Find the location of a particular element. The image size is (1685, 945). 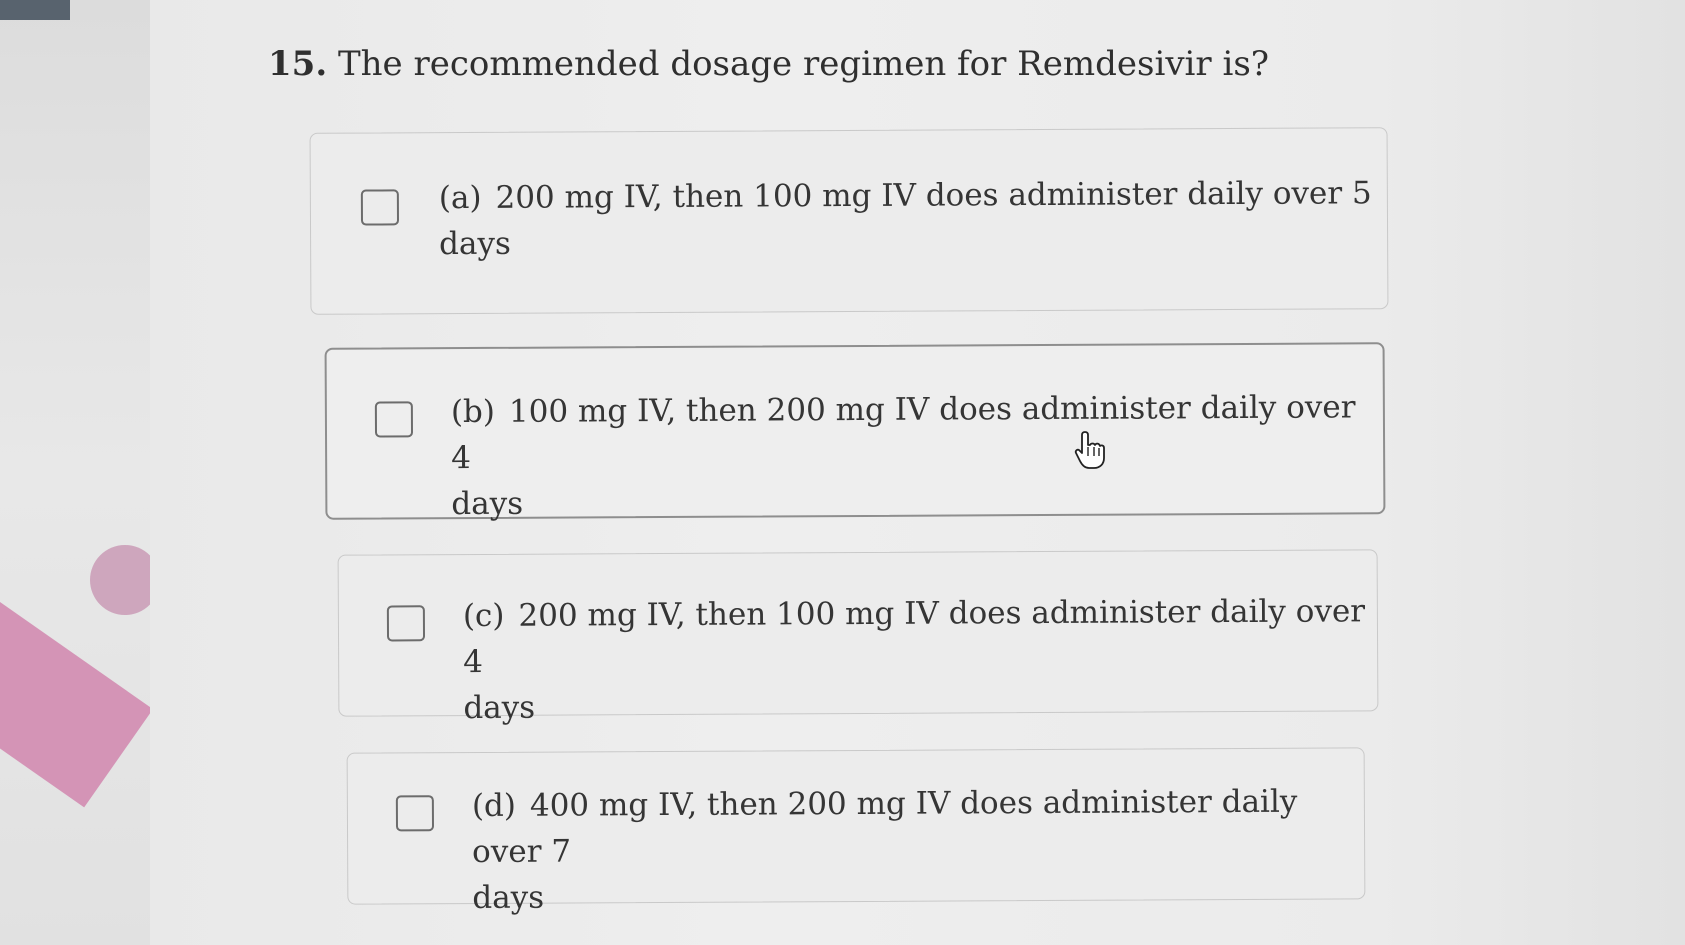

option-d-letter: (d) is located at coordinates (494, 806).